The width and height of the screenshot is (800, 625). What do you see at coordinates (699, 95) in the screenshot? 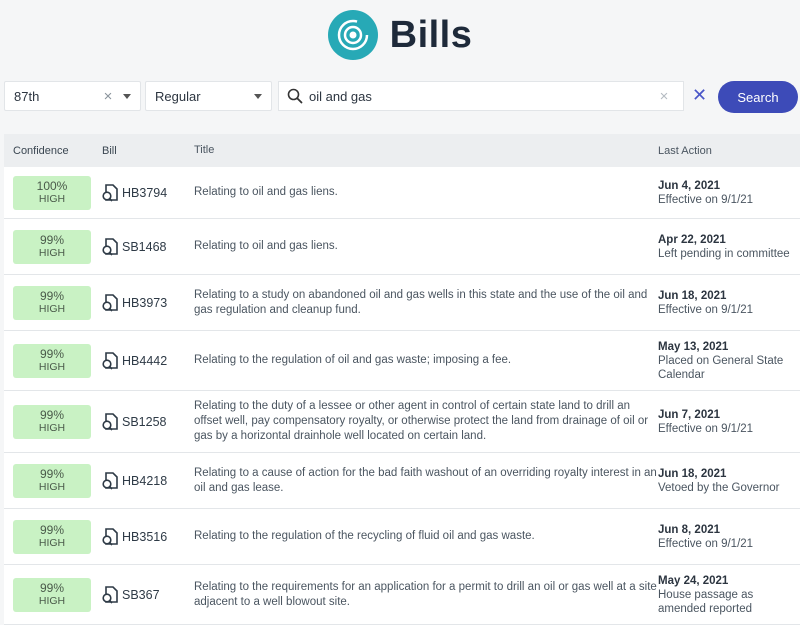
I see `clear-all-icon: ✕` at bounding box center [699, 95].